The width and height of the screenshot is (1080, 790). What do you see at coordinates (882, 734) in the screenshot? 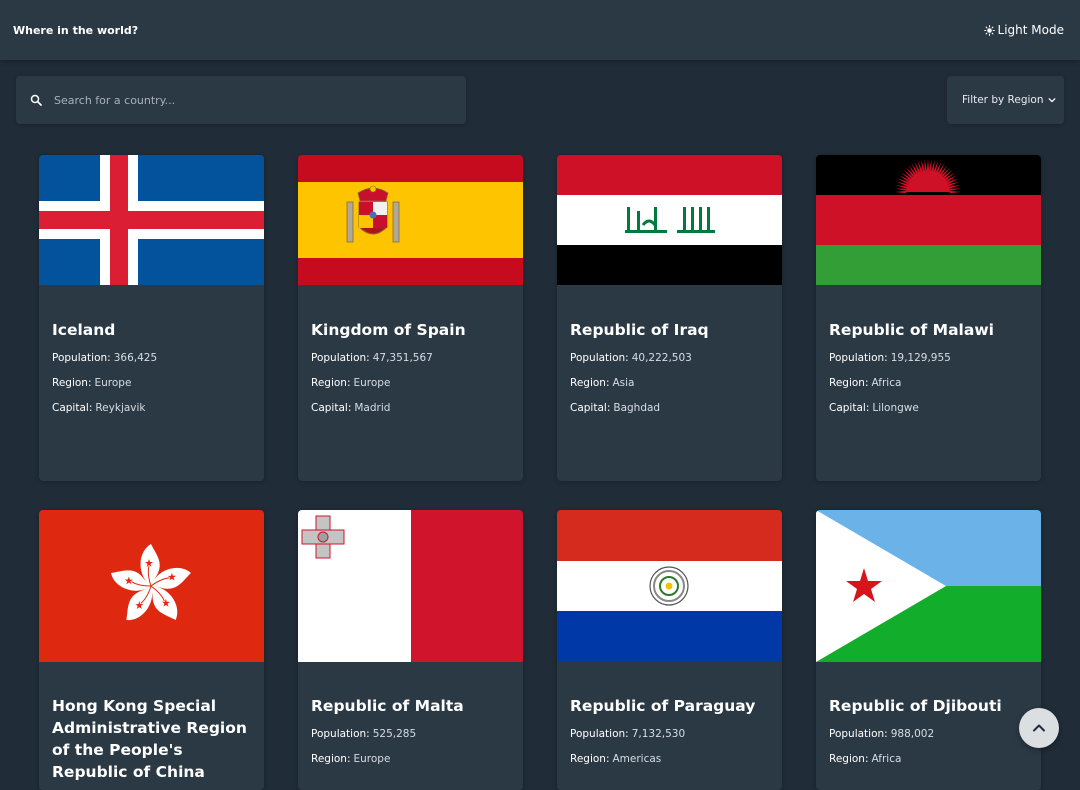
I see `country-population: Population: 988,002` at bounding box center [882, 734].